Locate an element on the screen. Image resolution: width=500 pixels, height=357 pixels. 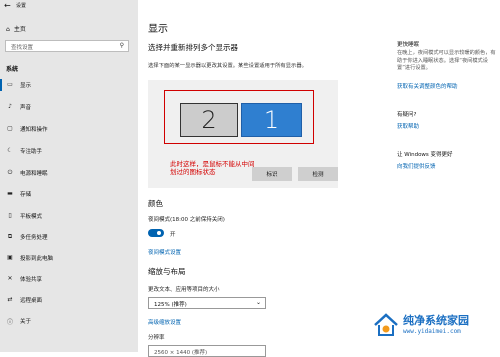
color-help-link: 获取有关调整颜色的帮助 is located at coordinates (447, 86).